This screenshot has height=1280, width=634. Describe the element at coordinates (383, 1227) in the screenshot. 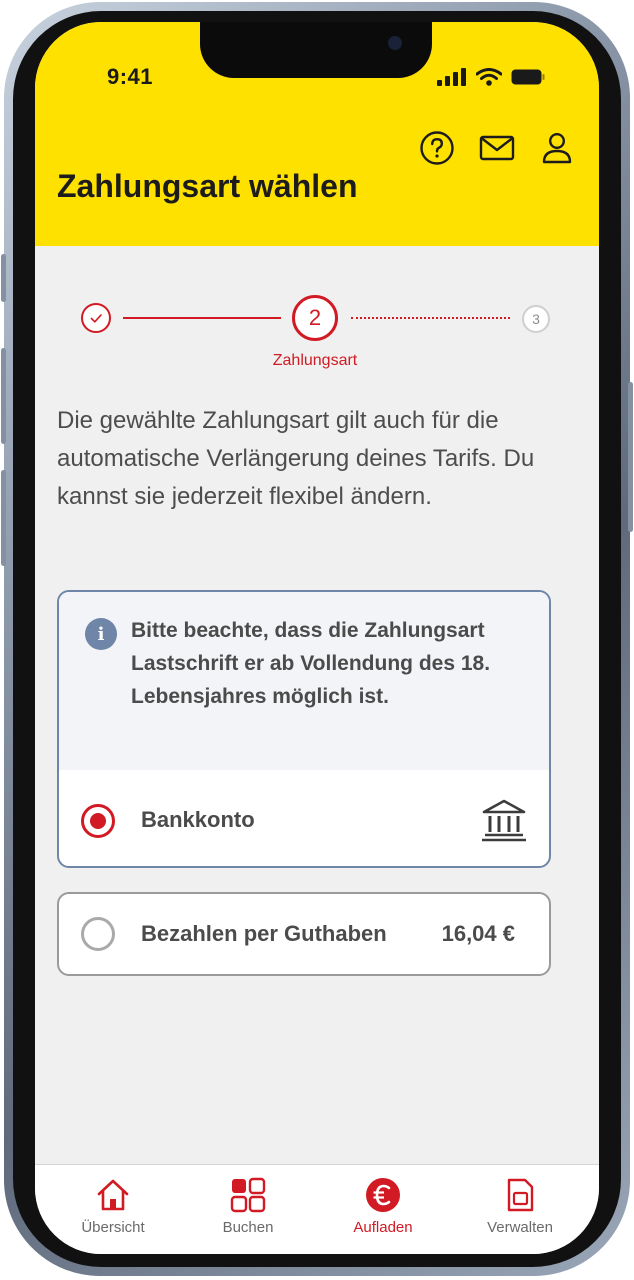

I see `tab-aufladen-label: Aufladen` at that location.